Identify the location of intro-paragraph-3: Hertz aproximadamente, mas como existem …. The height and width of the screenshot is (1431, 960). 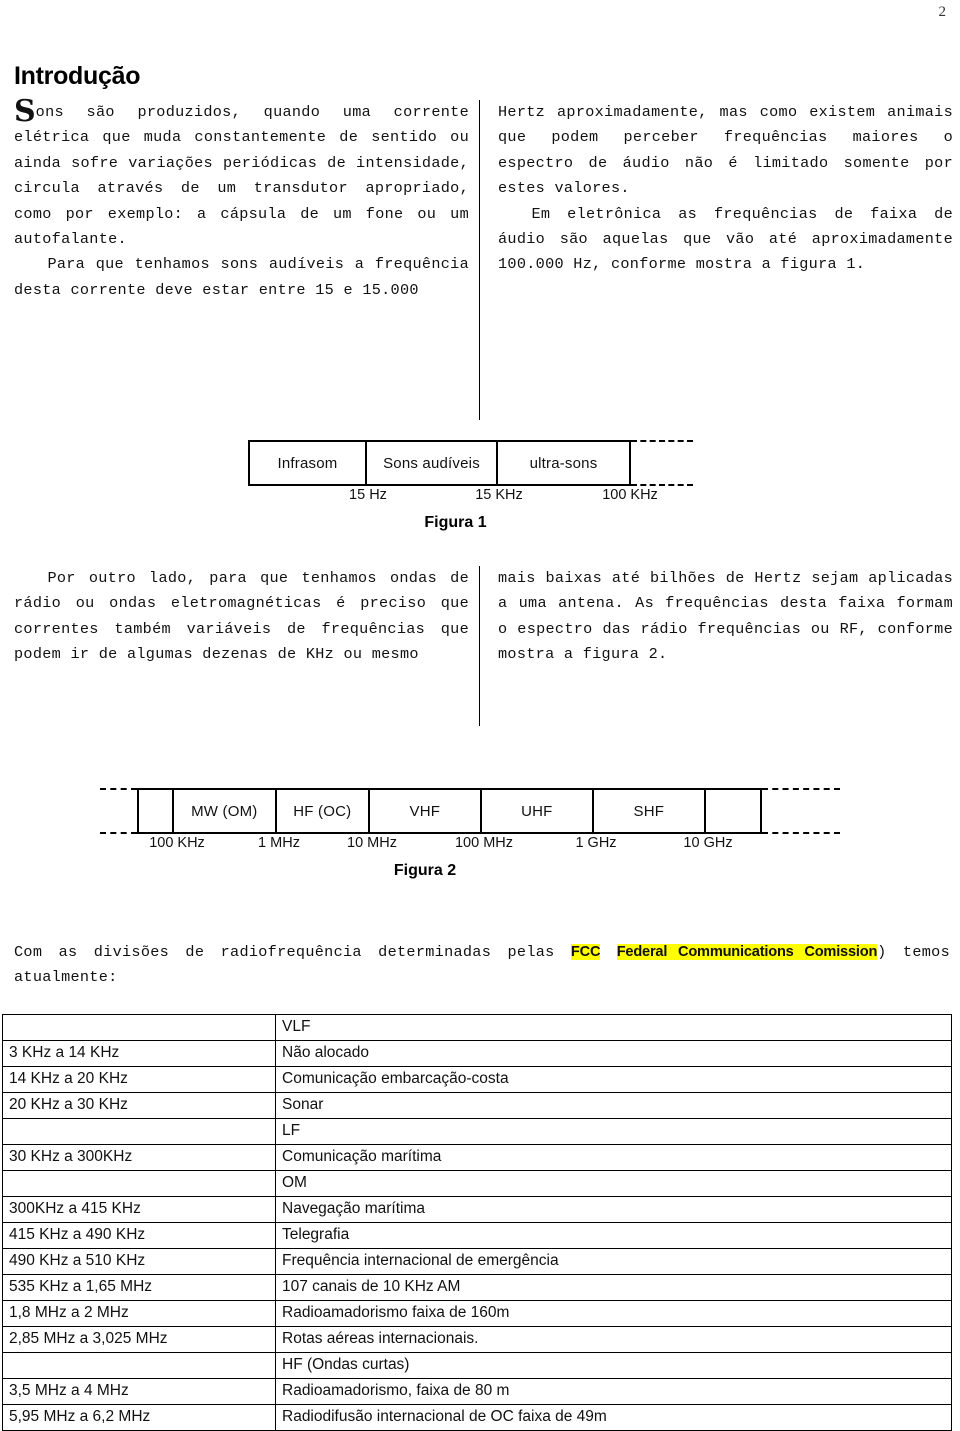
(725, 150).